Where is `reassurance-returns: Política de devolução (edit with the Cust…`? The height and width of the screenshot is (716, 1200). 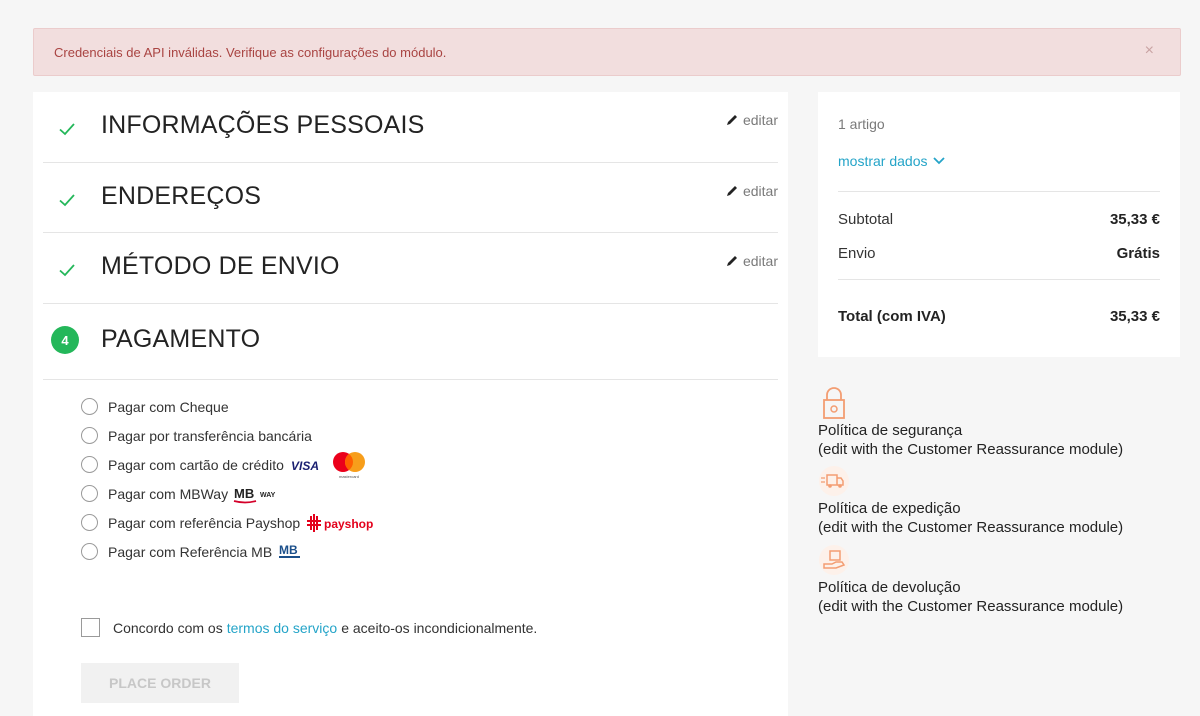
reassurance-returns: Política de devolução (edit with the Cust… is located at coordinates (988, 579).